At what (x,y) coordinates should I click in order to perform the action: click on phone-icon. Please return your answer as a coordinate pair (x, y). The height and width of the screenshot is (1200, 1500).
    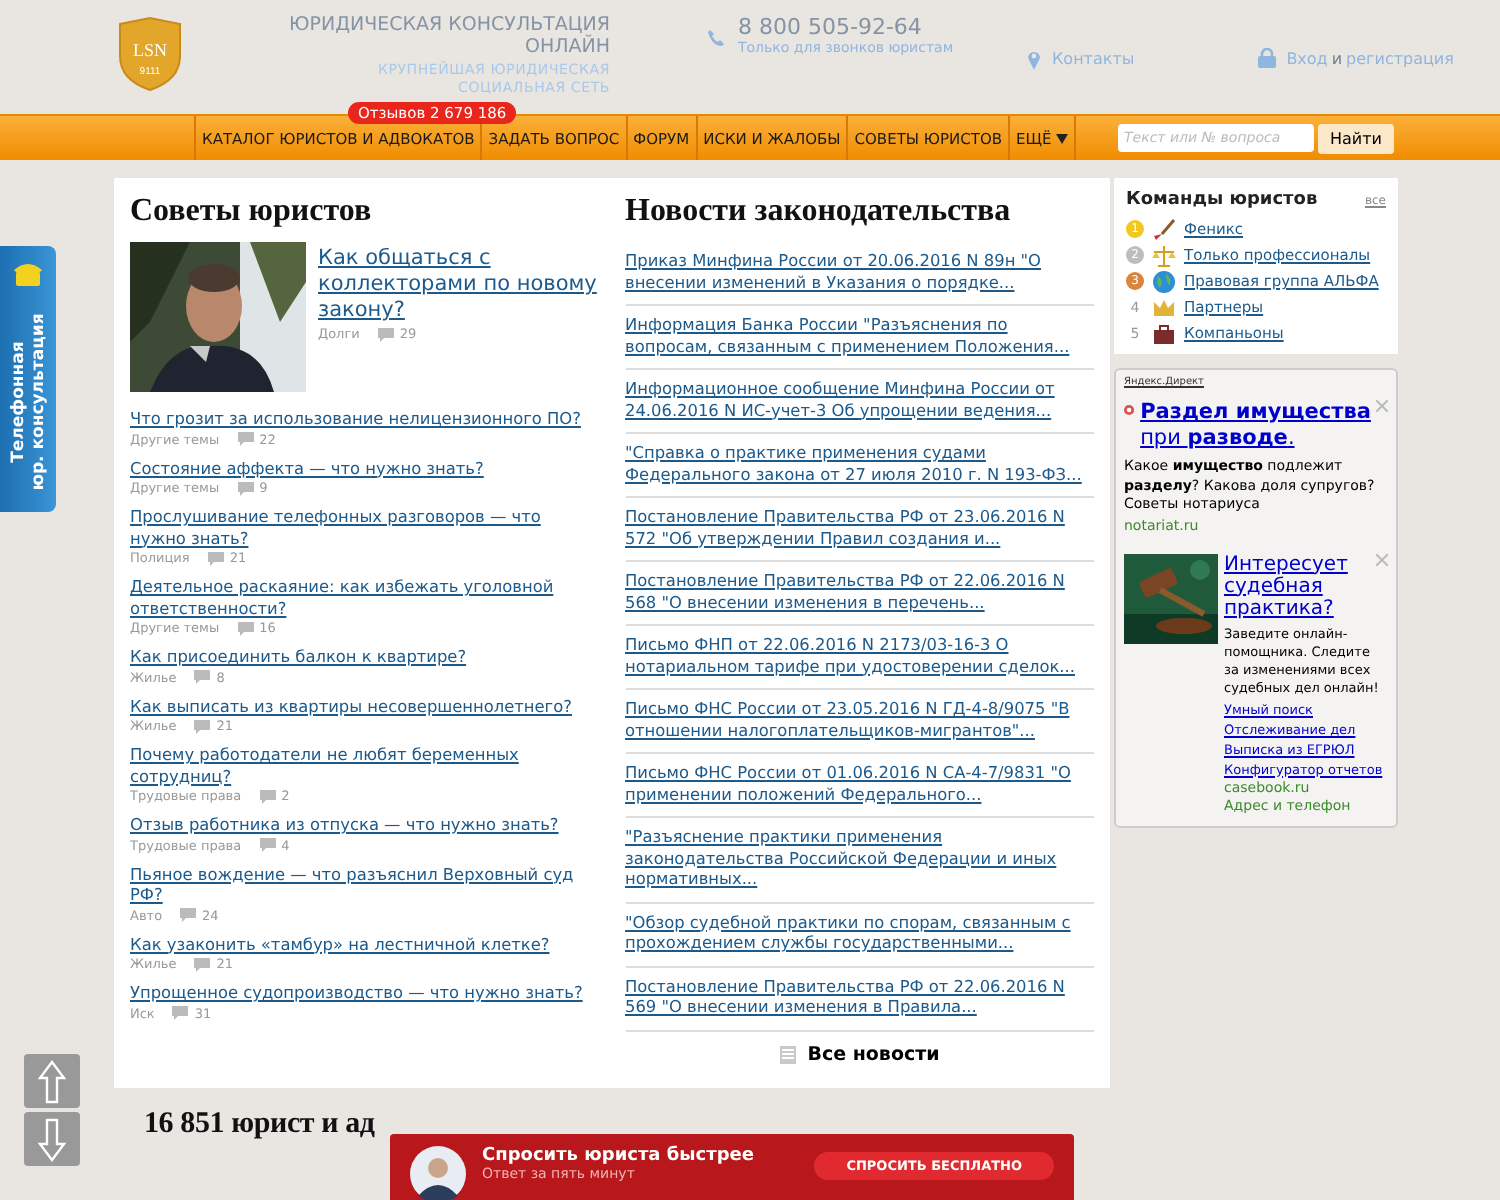
    Looking at the image, I should click on (716, 38).